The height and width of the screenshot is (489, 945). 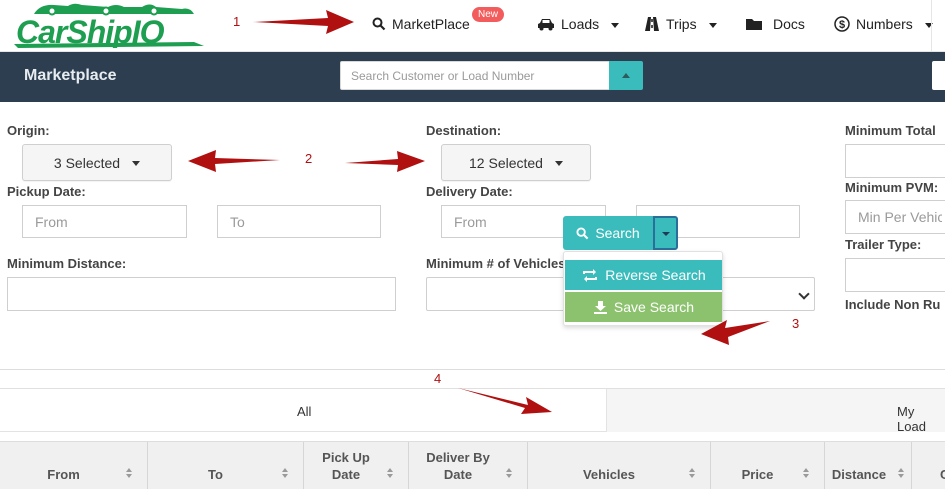 I want to click on save-search-button: Save Search, so click(x=643, y=307).